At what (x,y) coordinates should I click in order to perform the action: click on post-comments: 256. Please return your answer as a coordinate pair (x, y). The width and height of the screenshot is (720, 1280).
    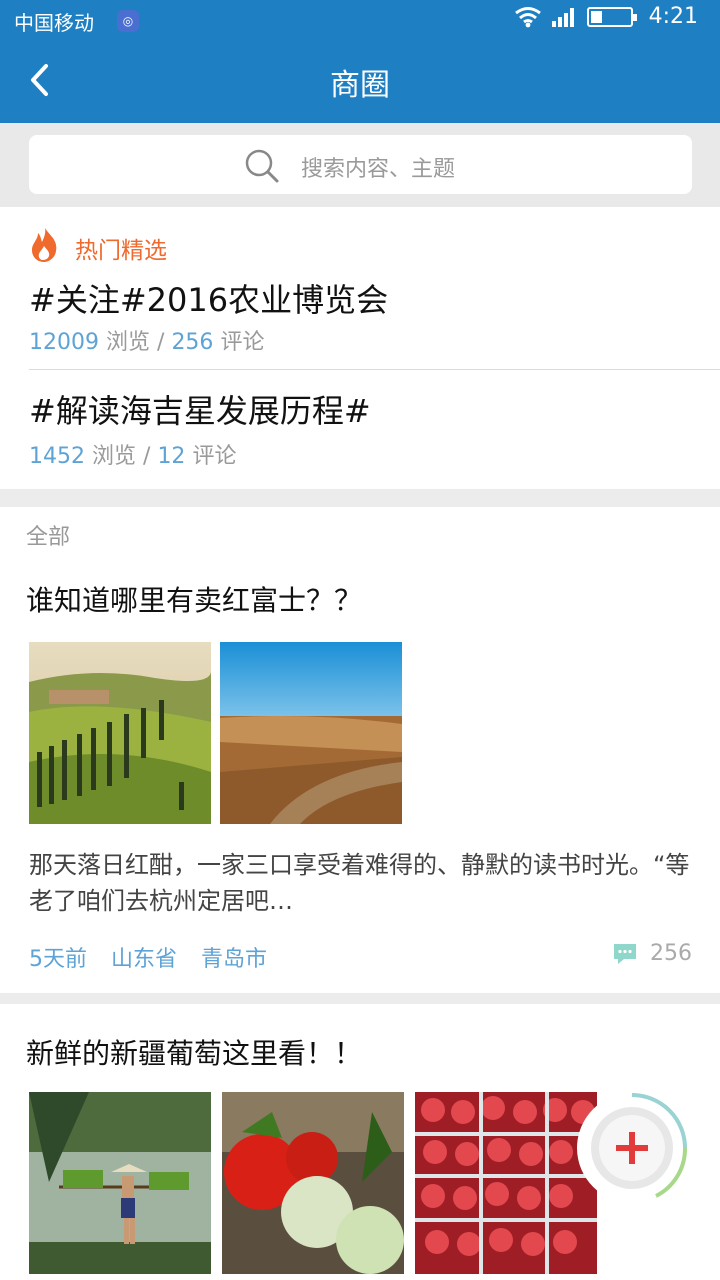
    Looking at the image, I should click on (652, 953).